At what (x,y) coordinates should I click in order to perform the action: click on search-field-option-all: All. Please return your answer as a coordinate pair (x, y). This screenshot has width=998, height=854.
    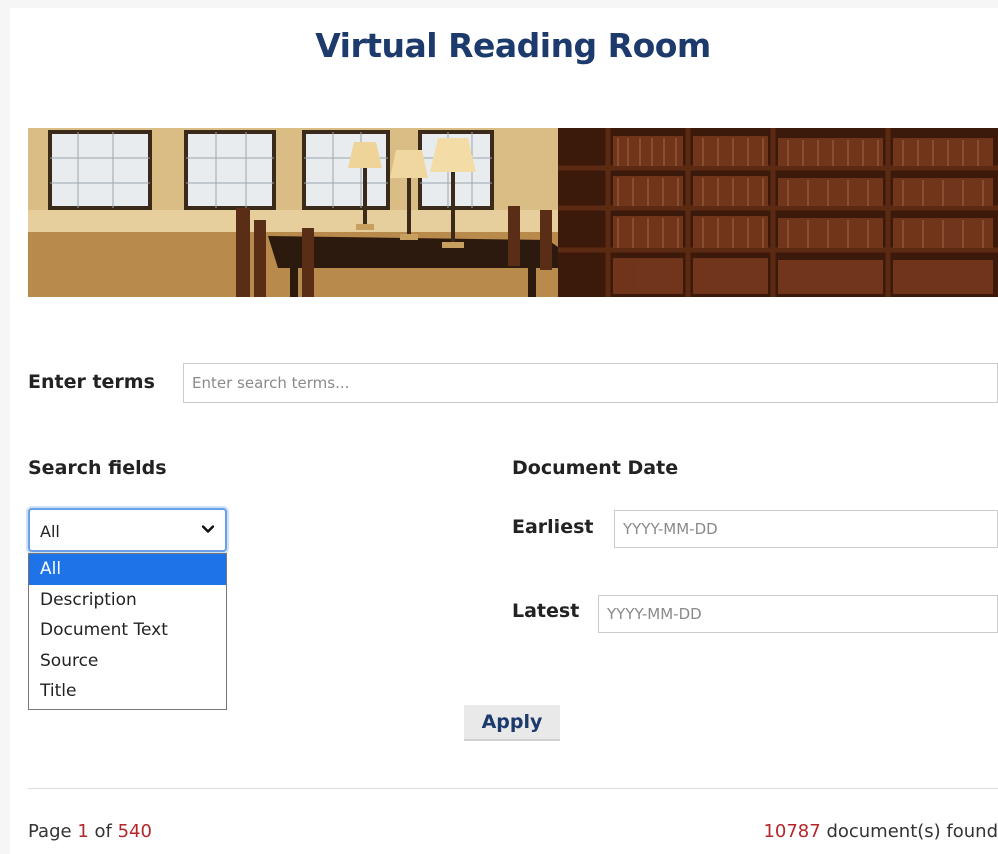
    Looking at the image, I should click on (127, 569).